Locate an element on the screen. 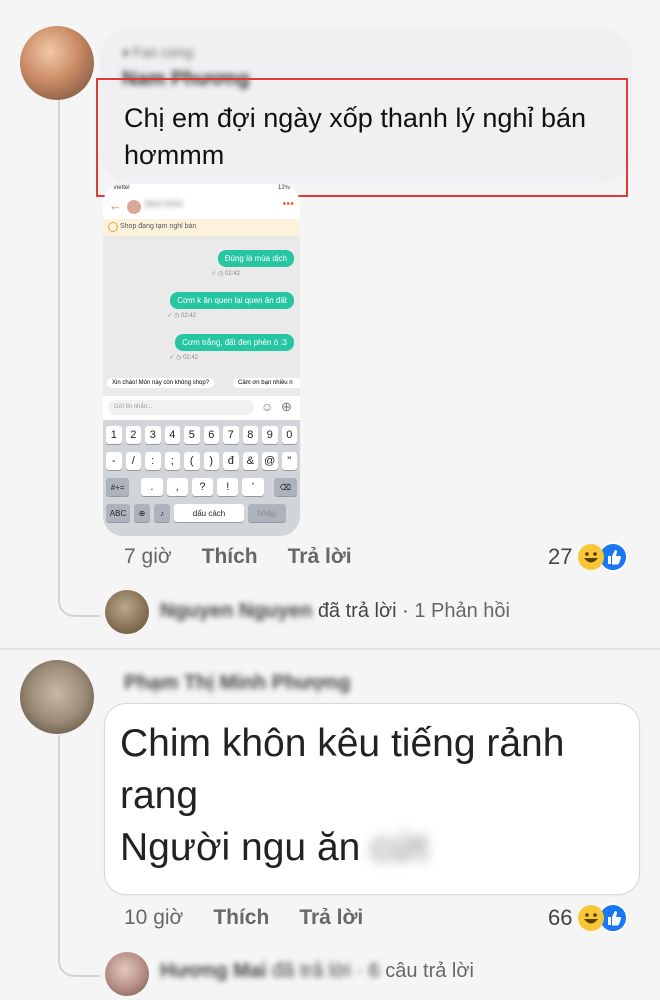 The image size is (660, 1000). back-arrow-icon: ← is located at coordinates (115, 205).